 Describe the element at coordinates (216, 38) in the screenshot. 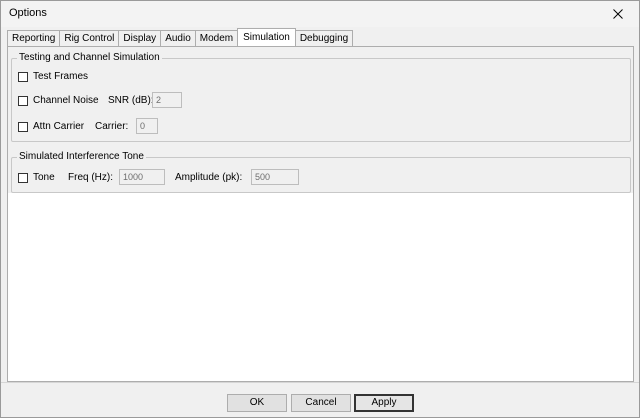

I see `tab-modem: Modem` at that location.